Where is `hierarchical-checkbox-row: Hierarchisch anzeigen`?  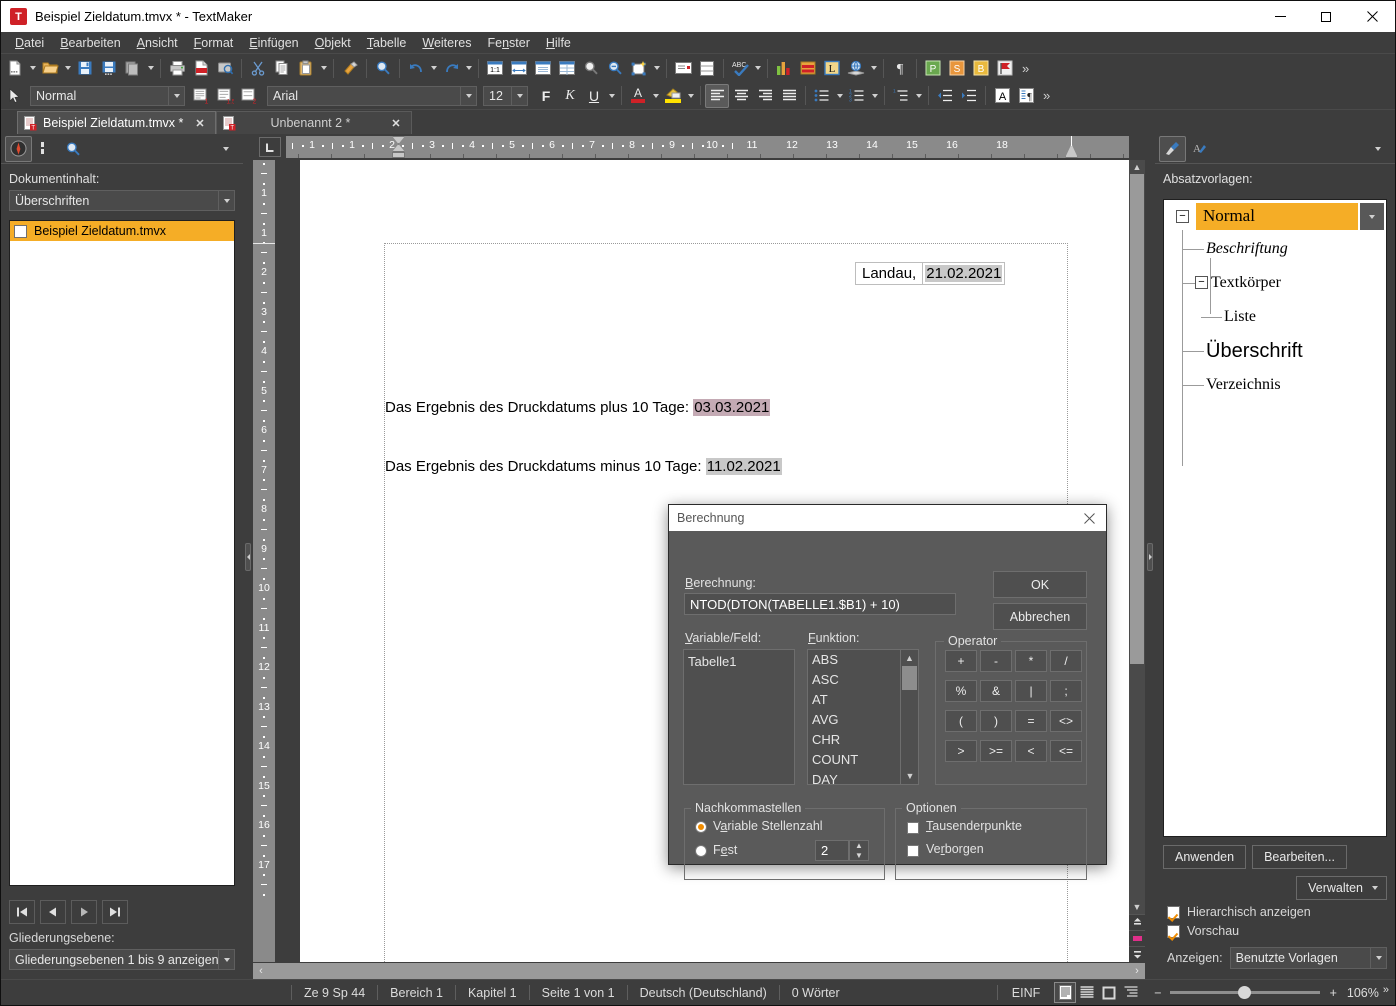 hierarchical-checkbox-row: Hierarchisch anzeigen is located at coordinates (1275, 909).